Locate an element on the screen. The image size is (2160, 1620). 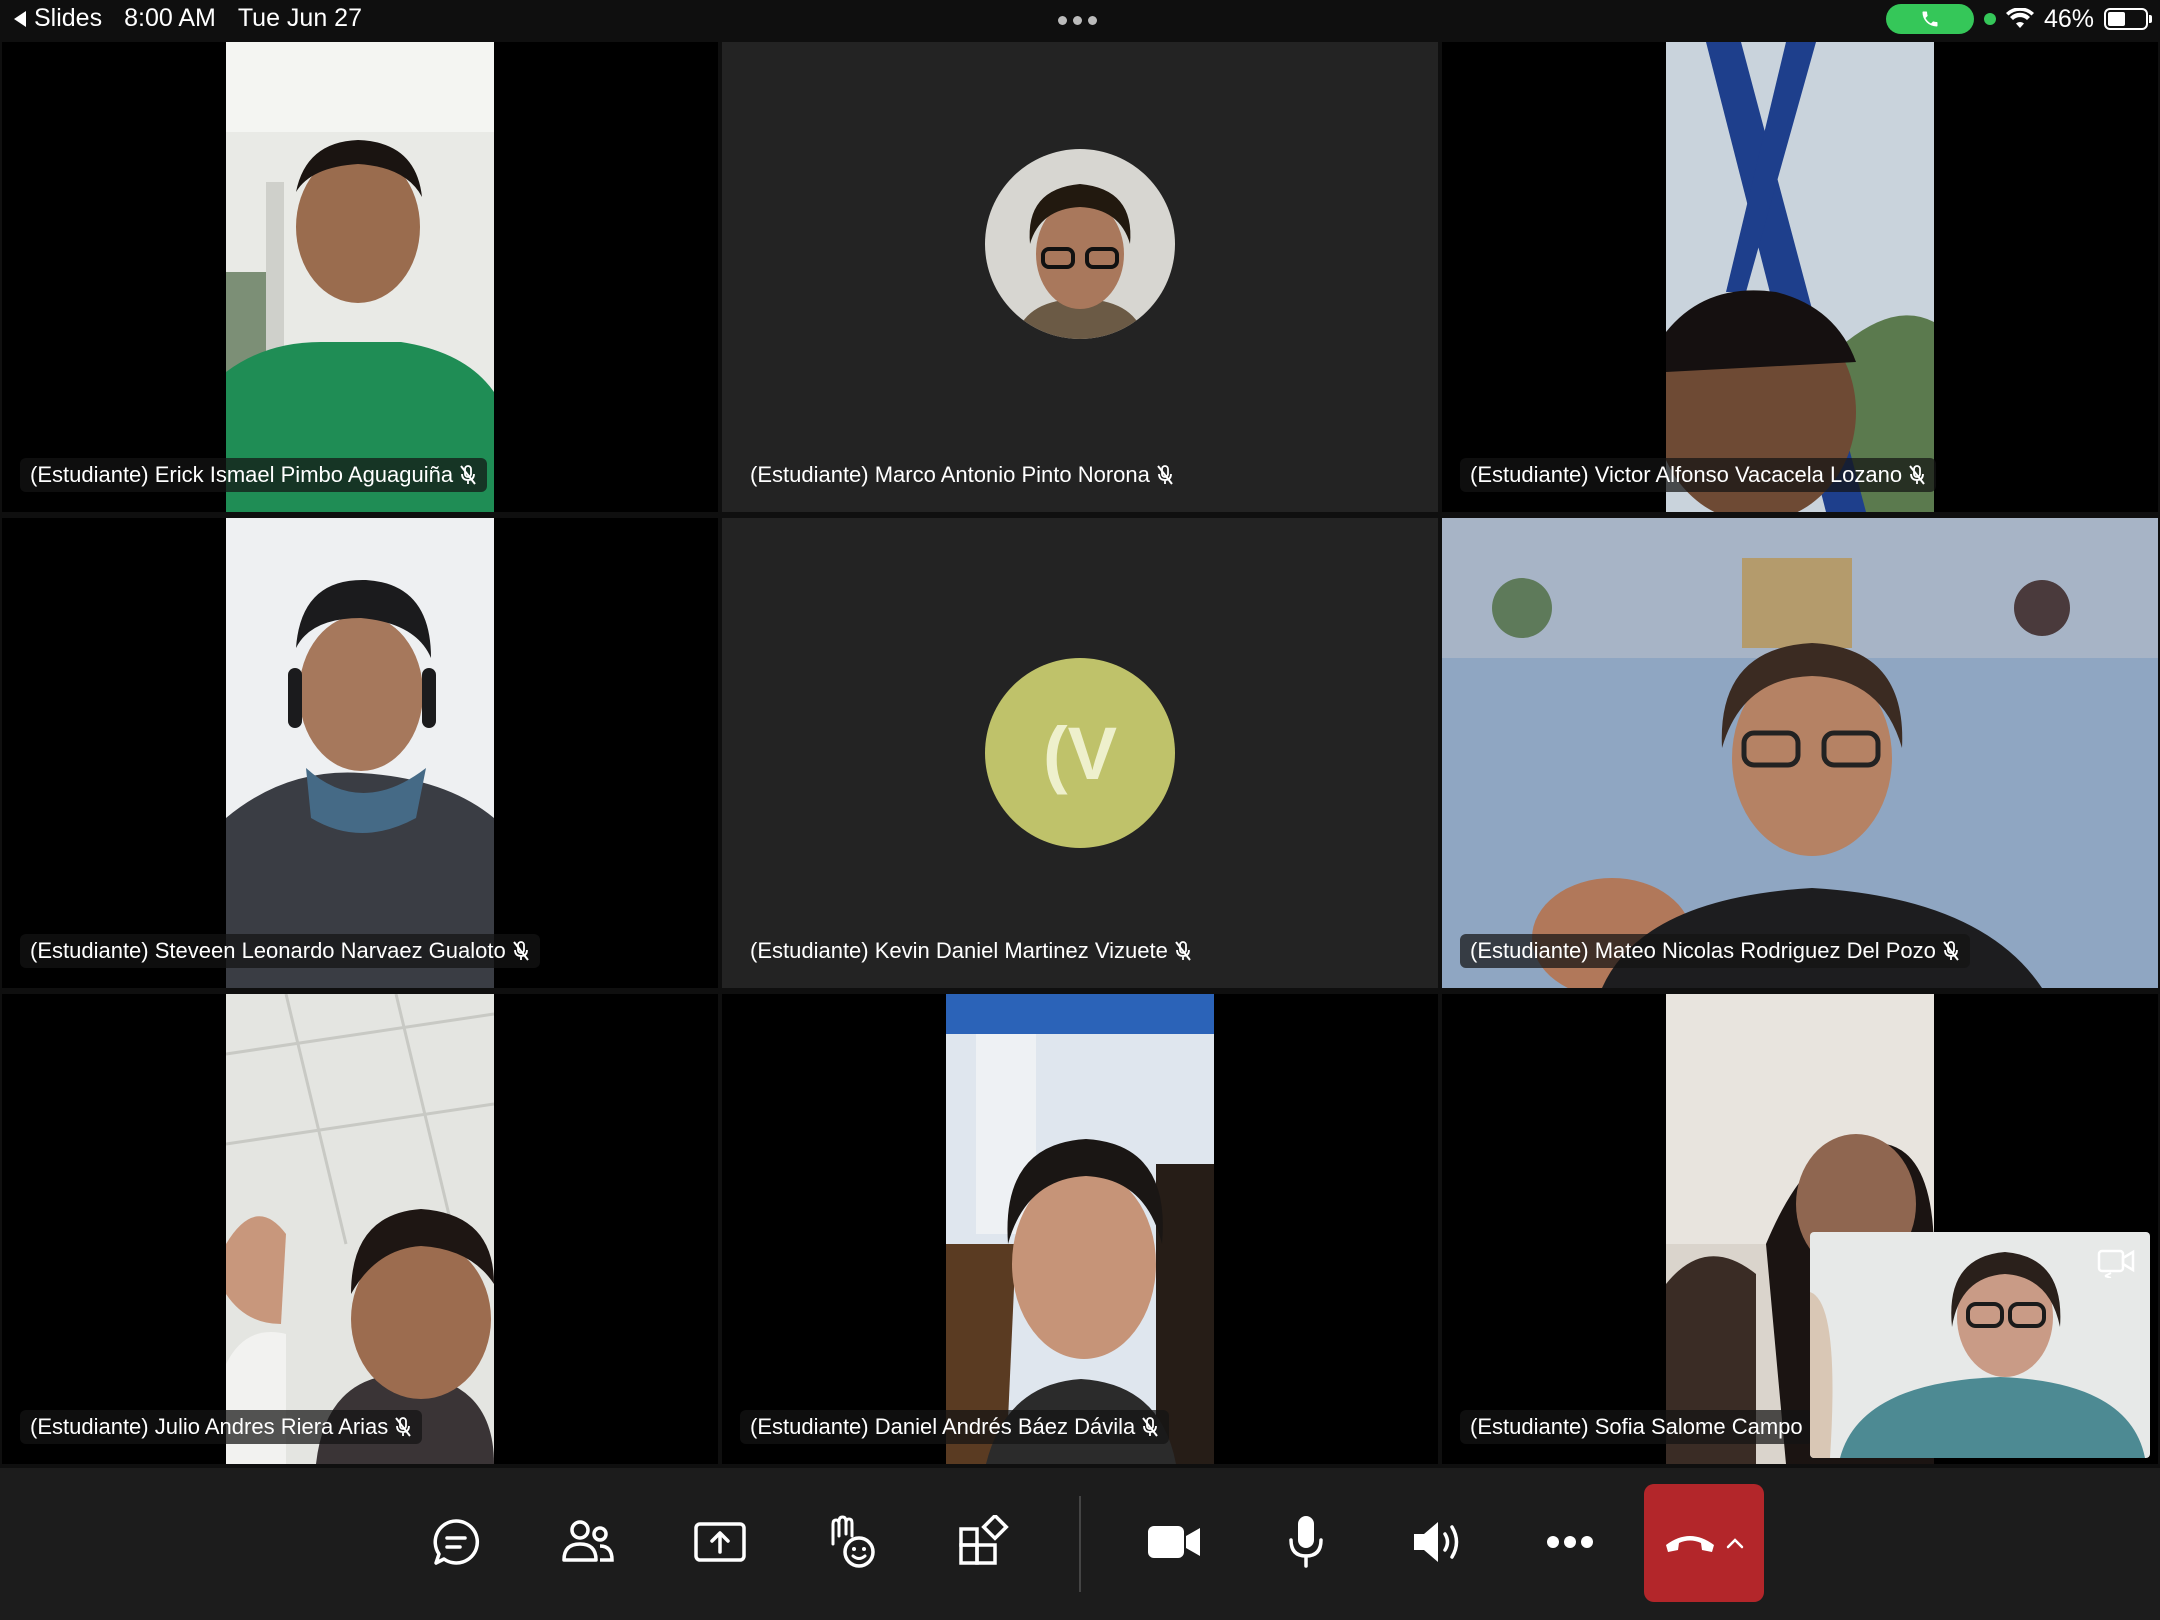
speaker-button is located at coordinates (1438, 1542).